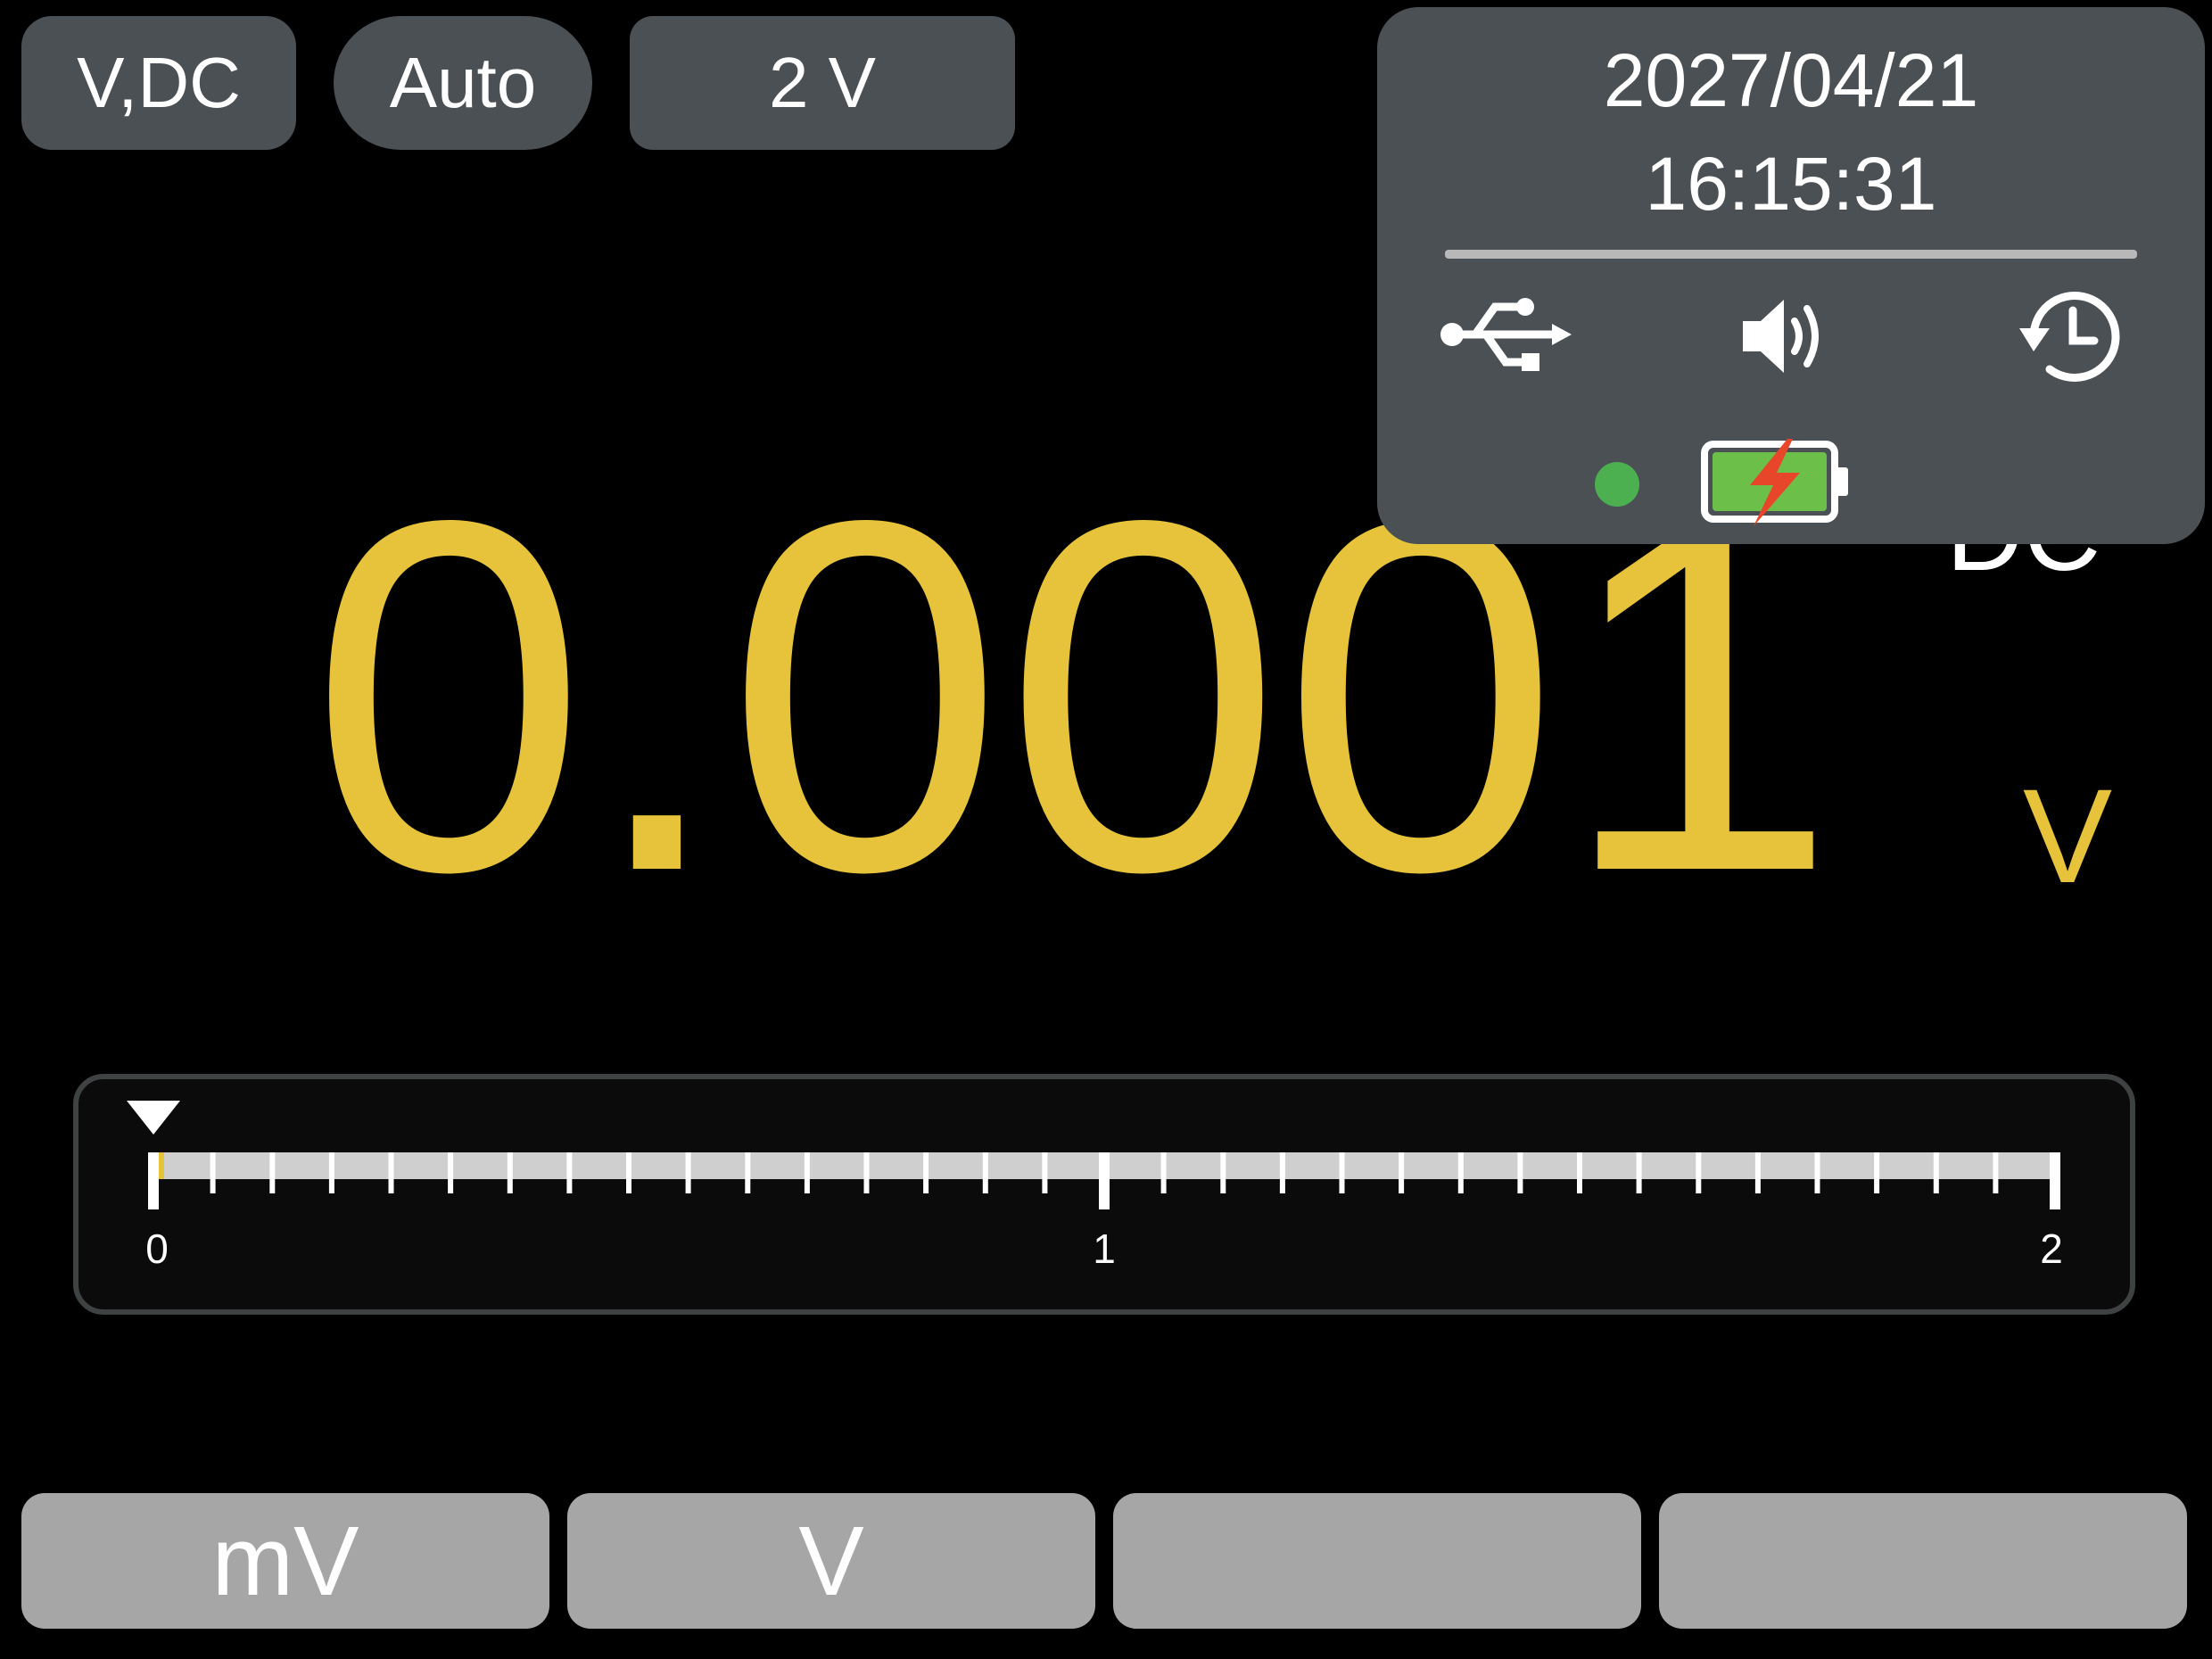 This screenshot has width=2212, height=1659. I want to click on function-mode-button: V,DC, so click(159, 83).